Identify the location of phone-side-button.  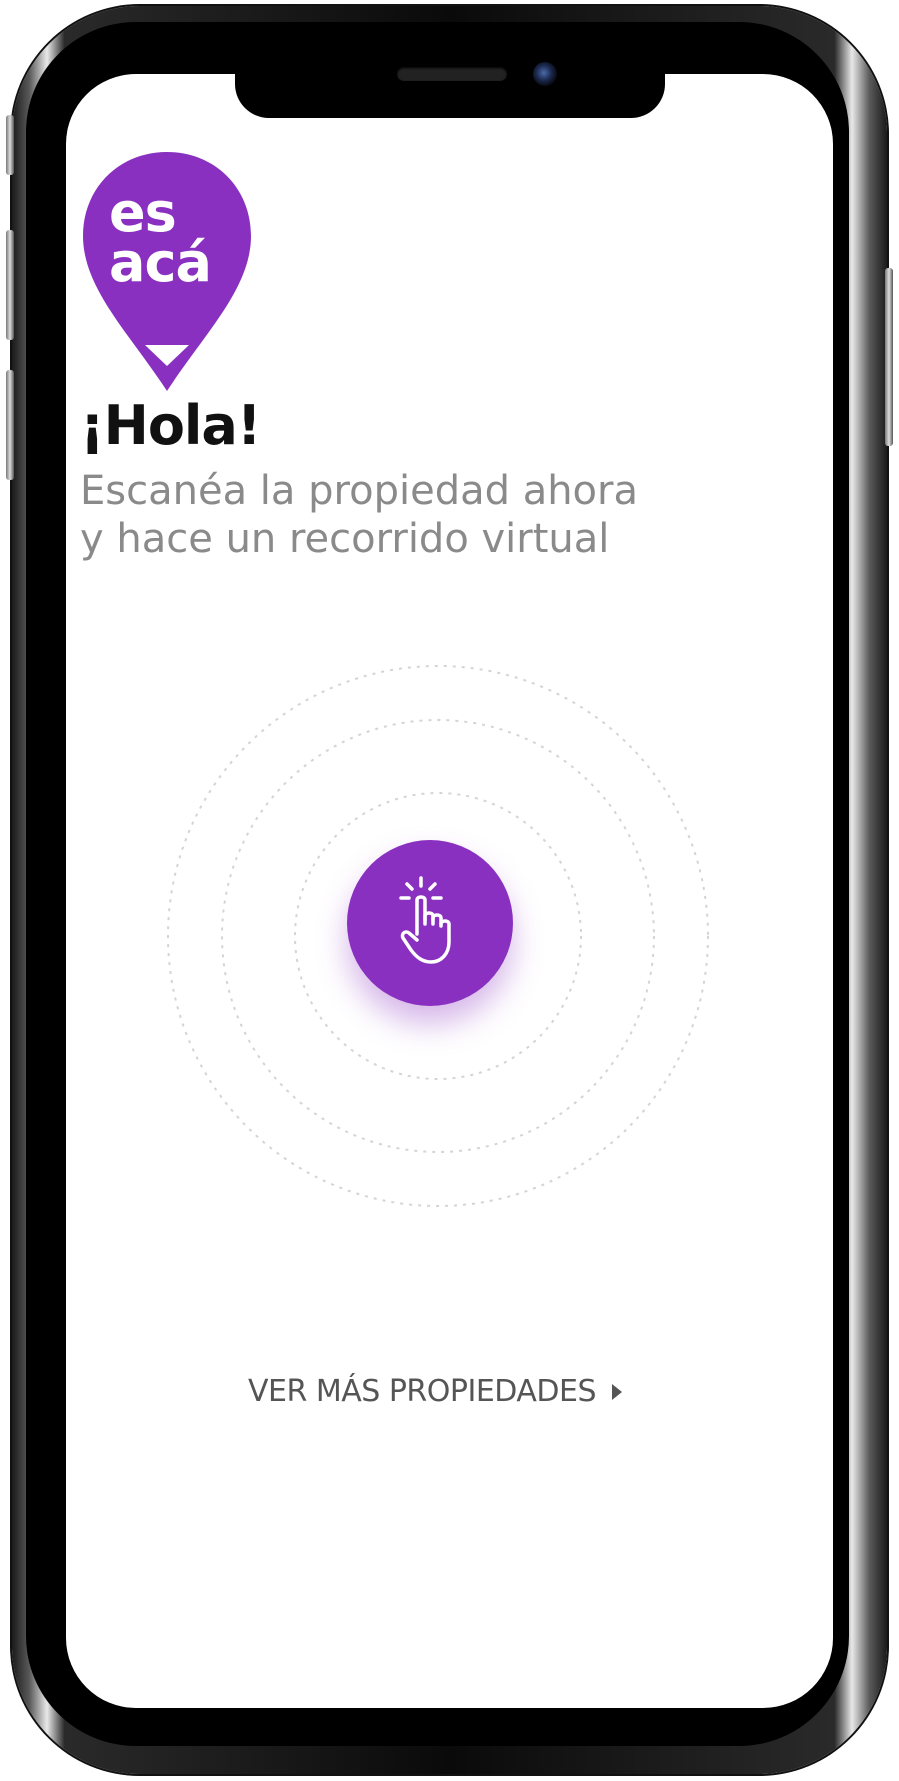
(10, 145).